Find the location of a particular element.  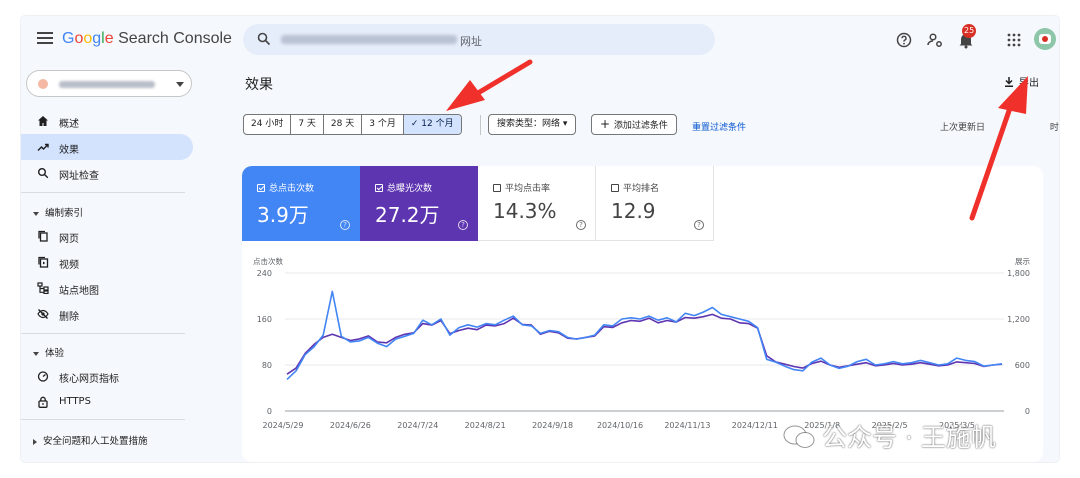

sidebar-item-label: 效果 is located at coordinates (69, 150).